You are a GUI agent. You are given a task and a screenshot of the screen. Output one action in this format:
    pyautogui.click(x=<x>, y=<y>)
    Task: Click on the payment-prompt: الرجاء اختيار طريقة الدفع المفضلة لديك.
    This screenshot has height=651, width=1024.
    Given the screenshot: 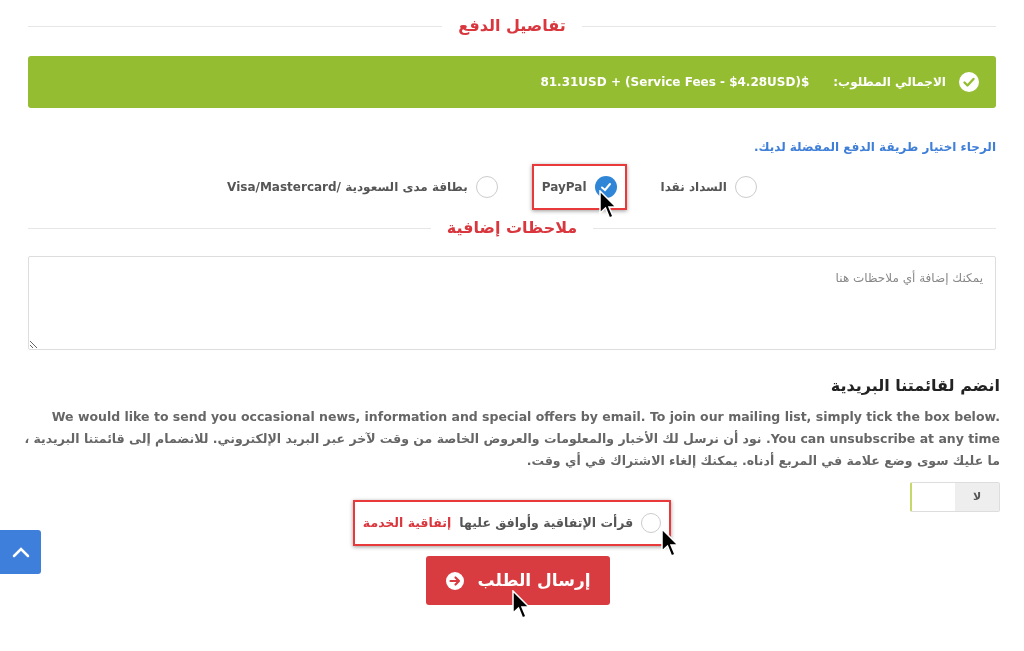 What is the action you would take?
    pyautogui.click(x=874, y=147)
    